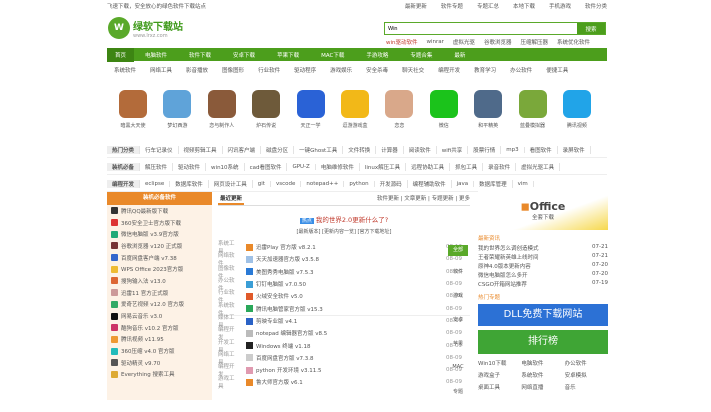  What do you see at coordinates (458, 400) in the screenshot?
I see `side-tab: 专题` at bounding box center [458, 400].